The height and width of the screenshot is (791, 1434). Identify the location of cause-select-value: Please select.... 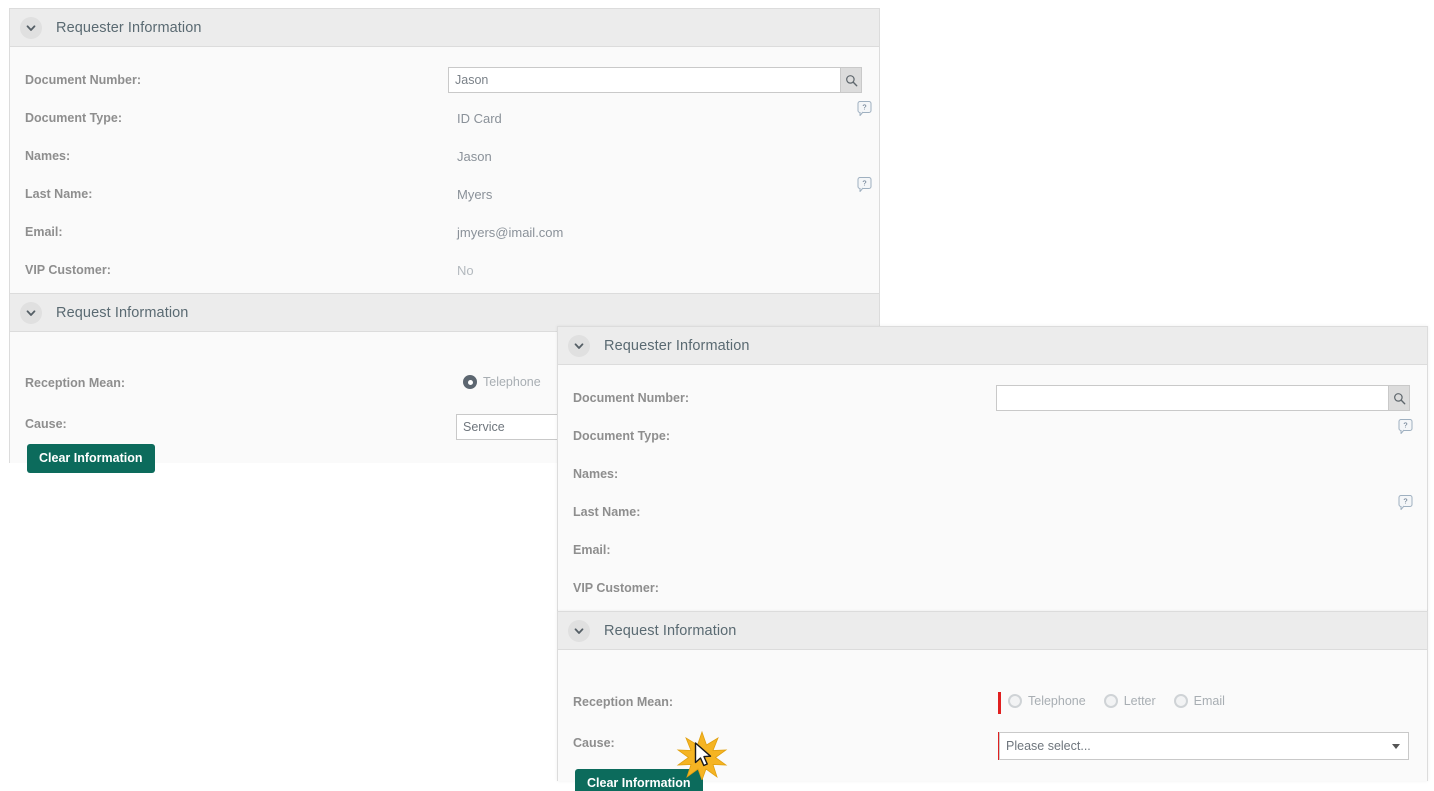
(1048, 746).